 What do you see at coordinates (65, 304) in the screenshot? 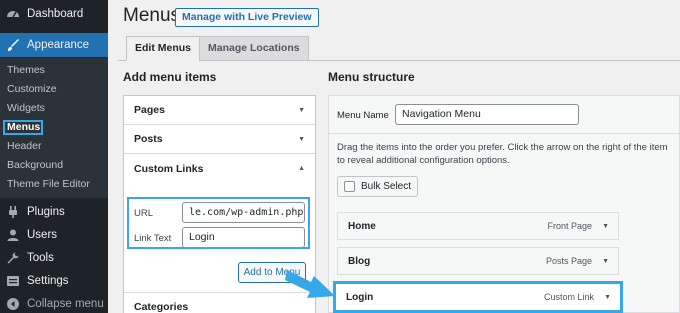
I see `sidebar-item-label: Collapse menu` at bounding box center [65, 304].